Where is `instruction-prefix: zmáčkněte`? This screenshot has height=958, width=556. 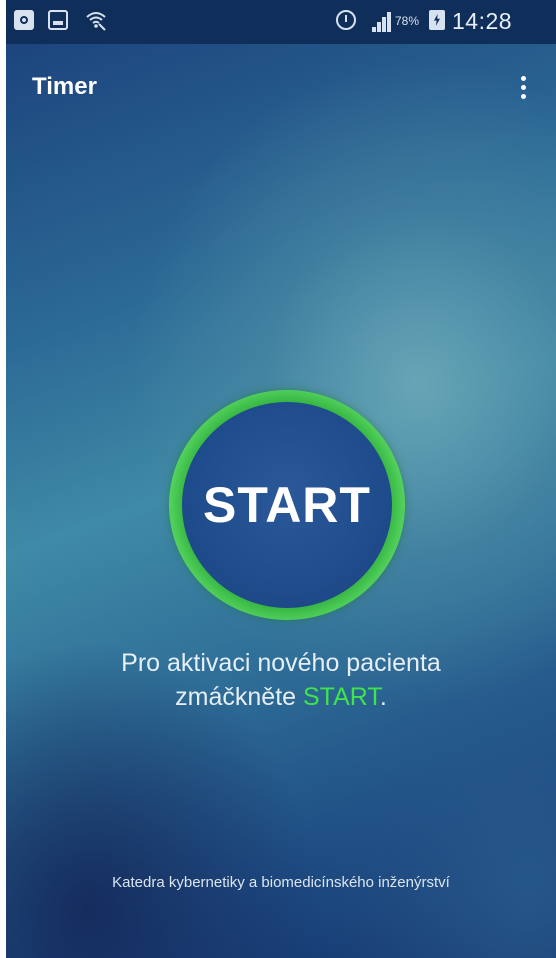
instruction-prefix: zmáčkněte is located at coordinates (239, 697).